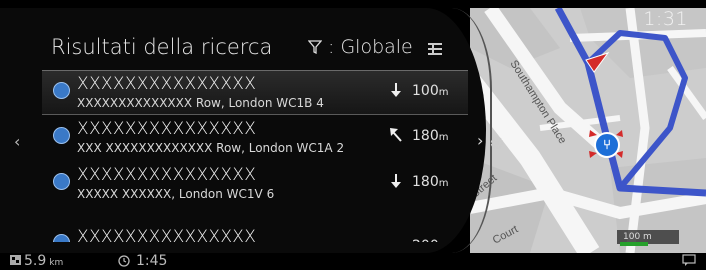  What do you see at coordinates (61, 90) in the screenshot?
I see `restaurant-icon` at bounding box center [61, 90].